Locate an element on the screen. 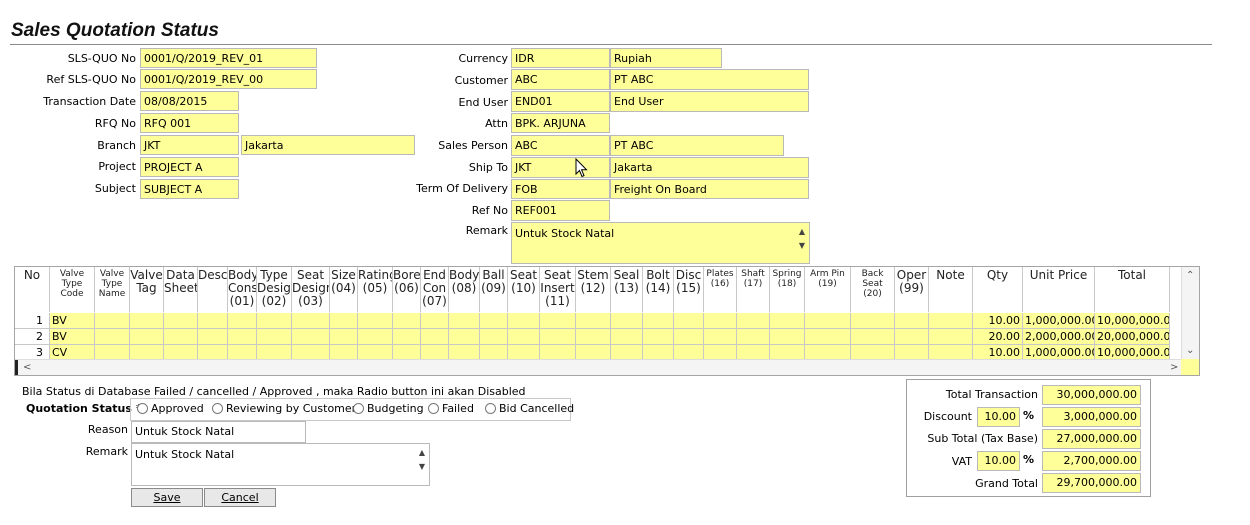 The image size is (1250, 525). grid-cell: 10,000,000.00 is located at coordinates (1132, 321).